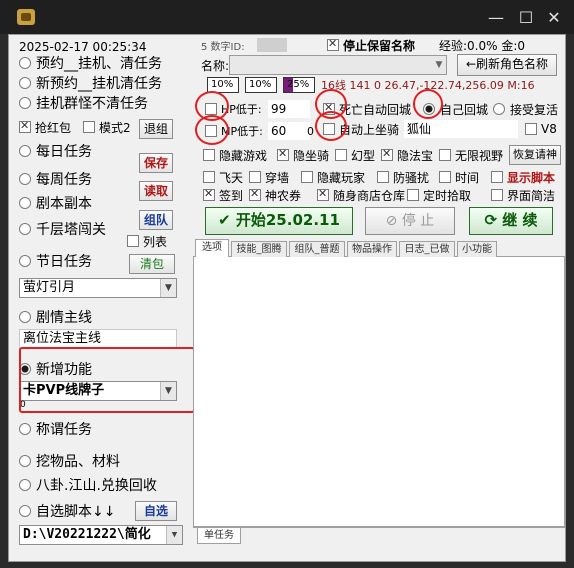  I want to click on checkmark-icon: ✔, so click(227, 220).